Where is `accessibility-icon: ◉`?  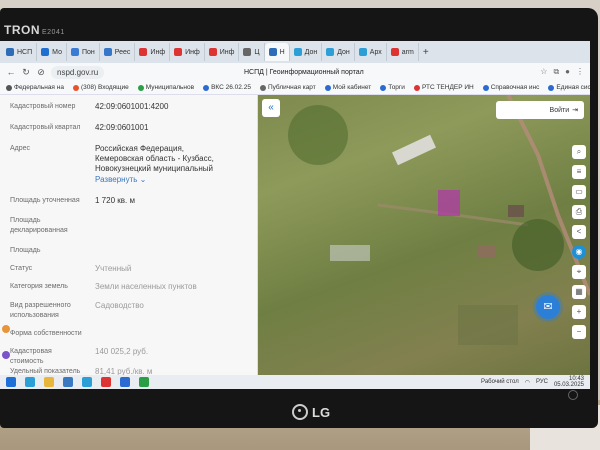 accessibility-icon: ◉ is located at coordinates (579, 252).